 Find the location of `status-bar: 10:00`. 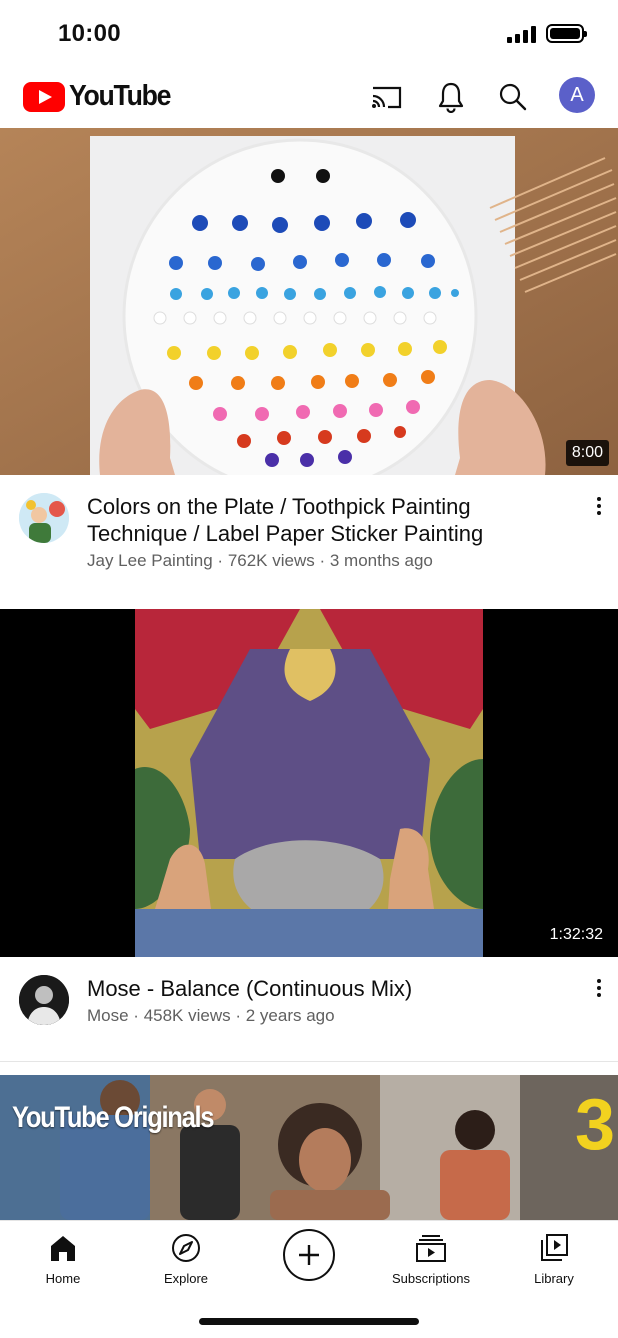

status-bar: 10:00 is located at coordinates (309, 33).